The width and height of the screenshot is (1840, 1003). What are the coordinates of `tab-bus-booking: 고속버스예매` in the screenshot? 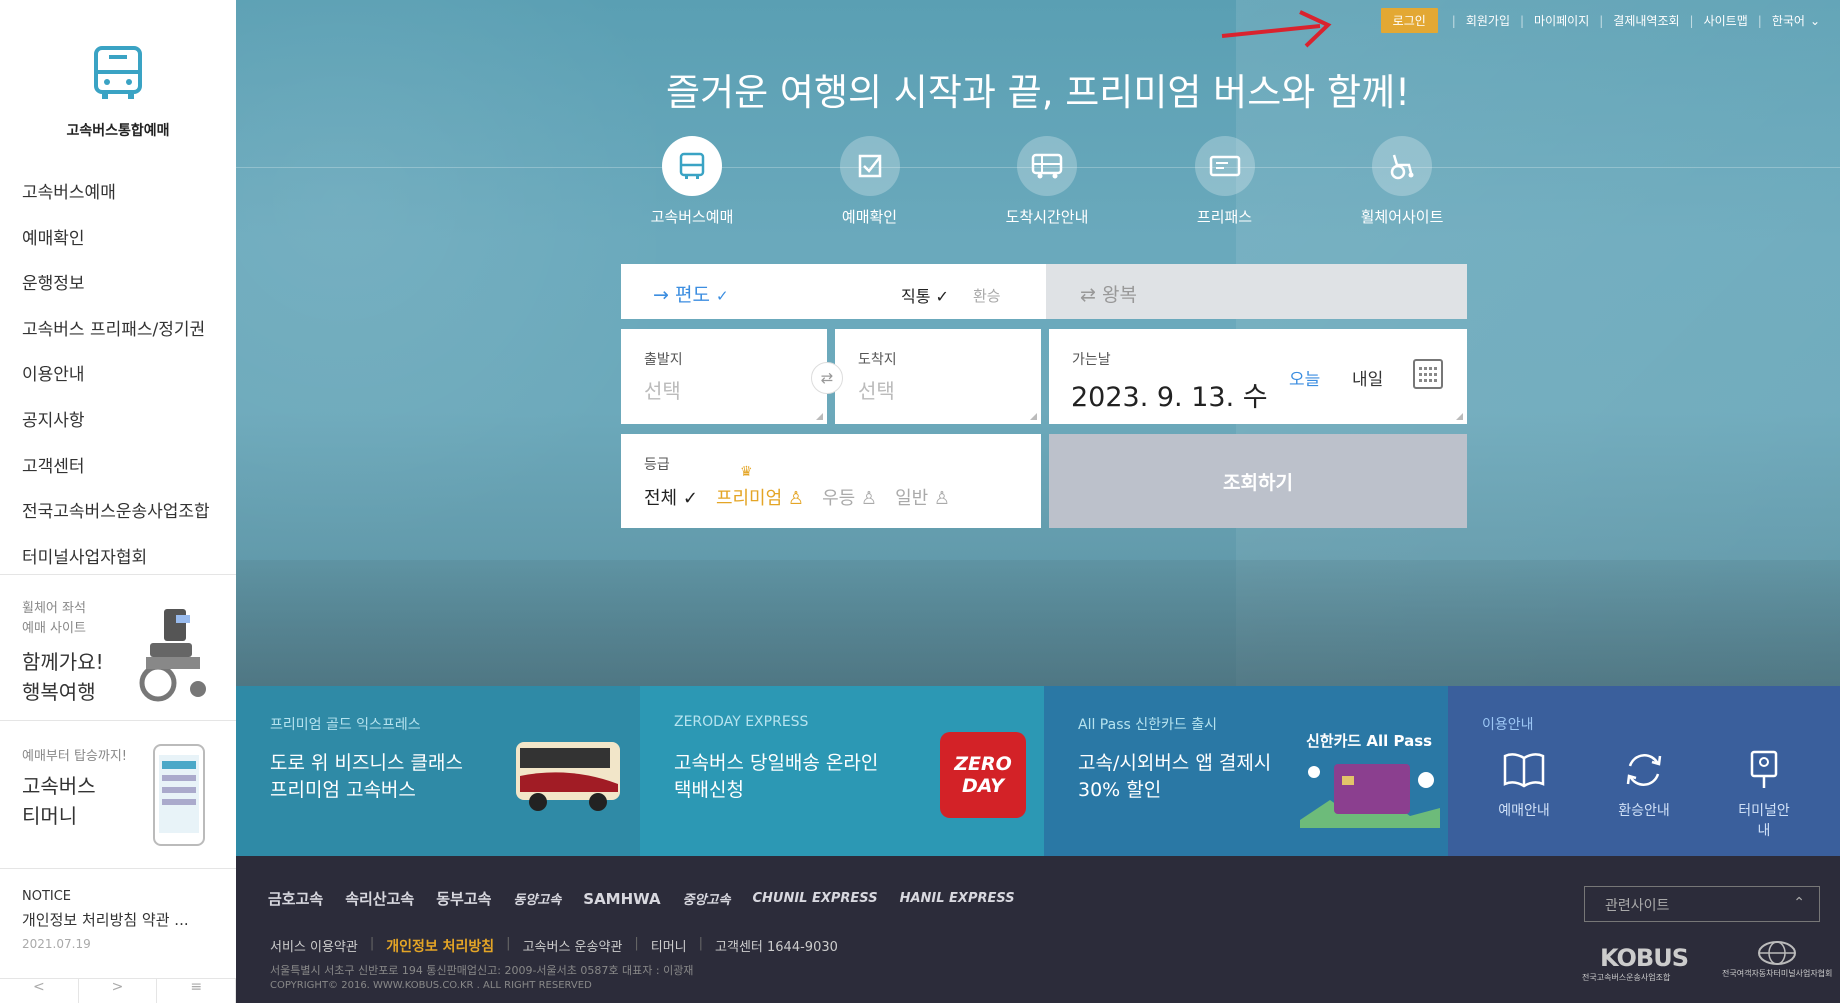 It's located at (692, 186).